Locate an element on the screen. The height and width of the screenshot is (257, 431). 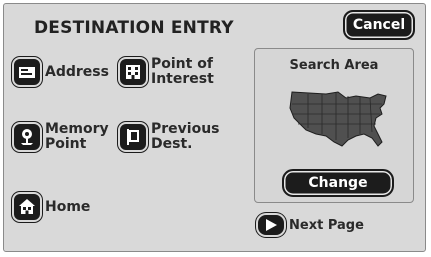
point-of-interest-button: Point of Interest is located at coordinates (166, 72).